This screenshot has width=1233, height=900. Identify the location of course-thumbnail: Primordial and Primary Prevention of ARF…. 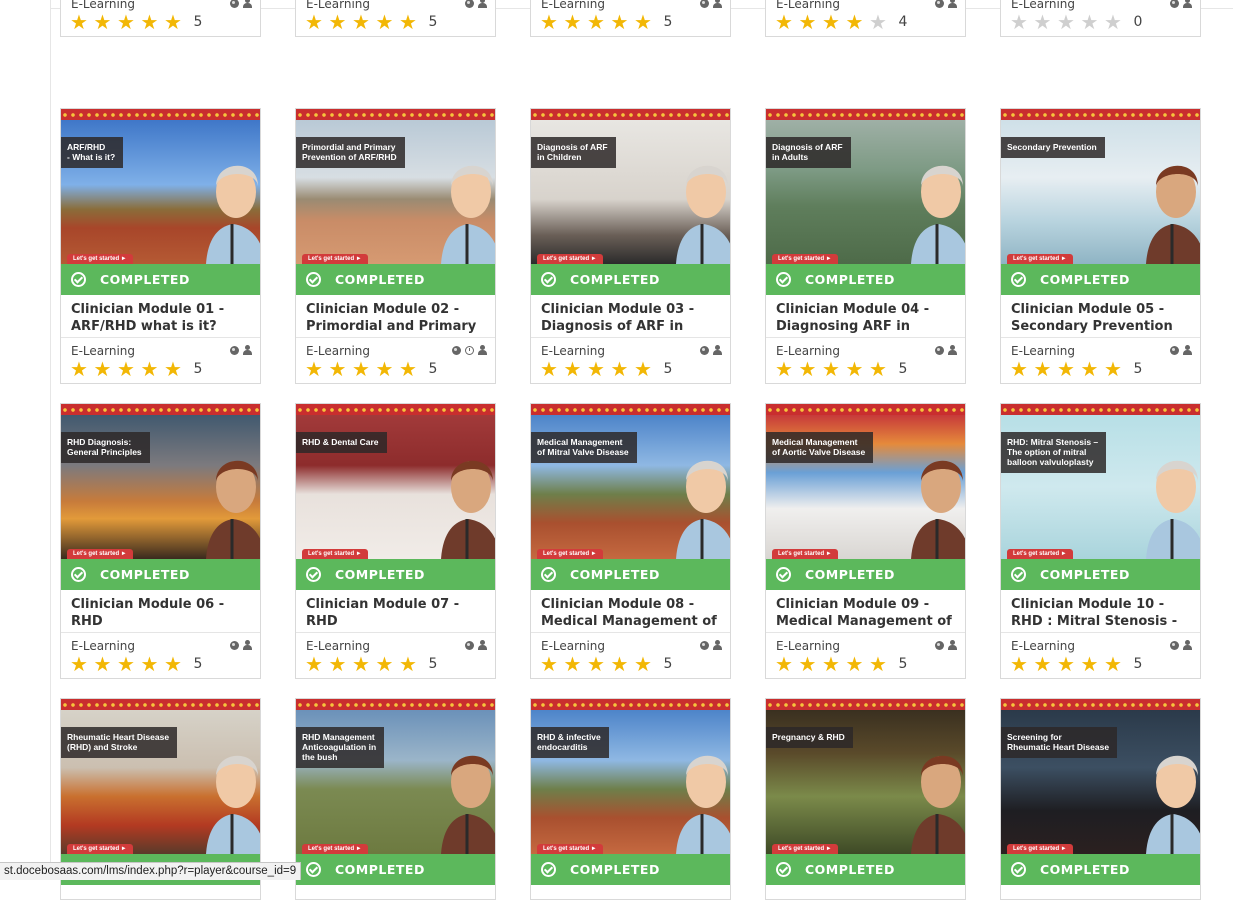
(395, 186).